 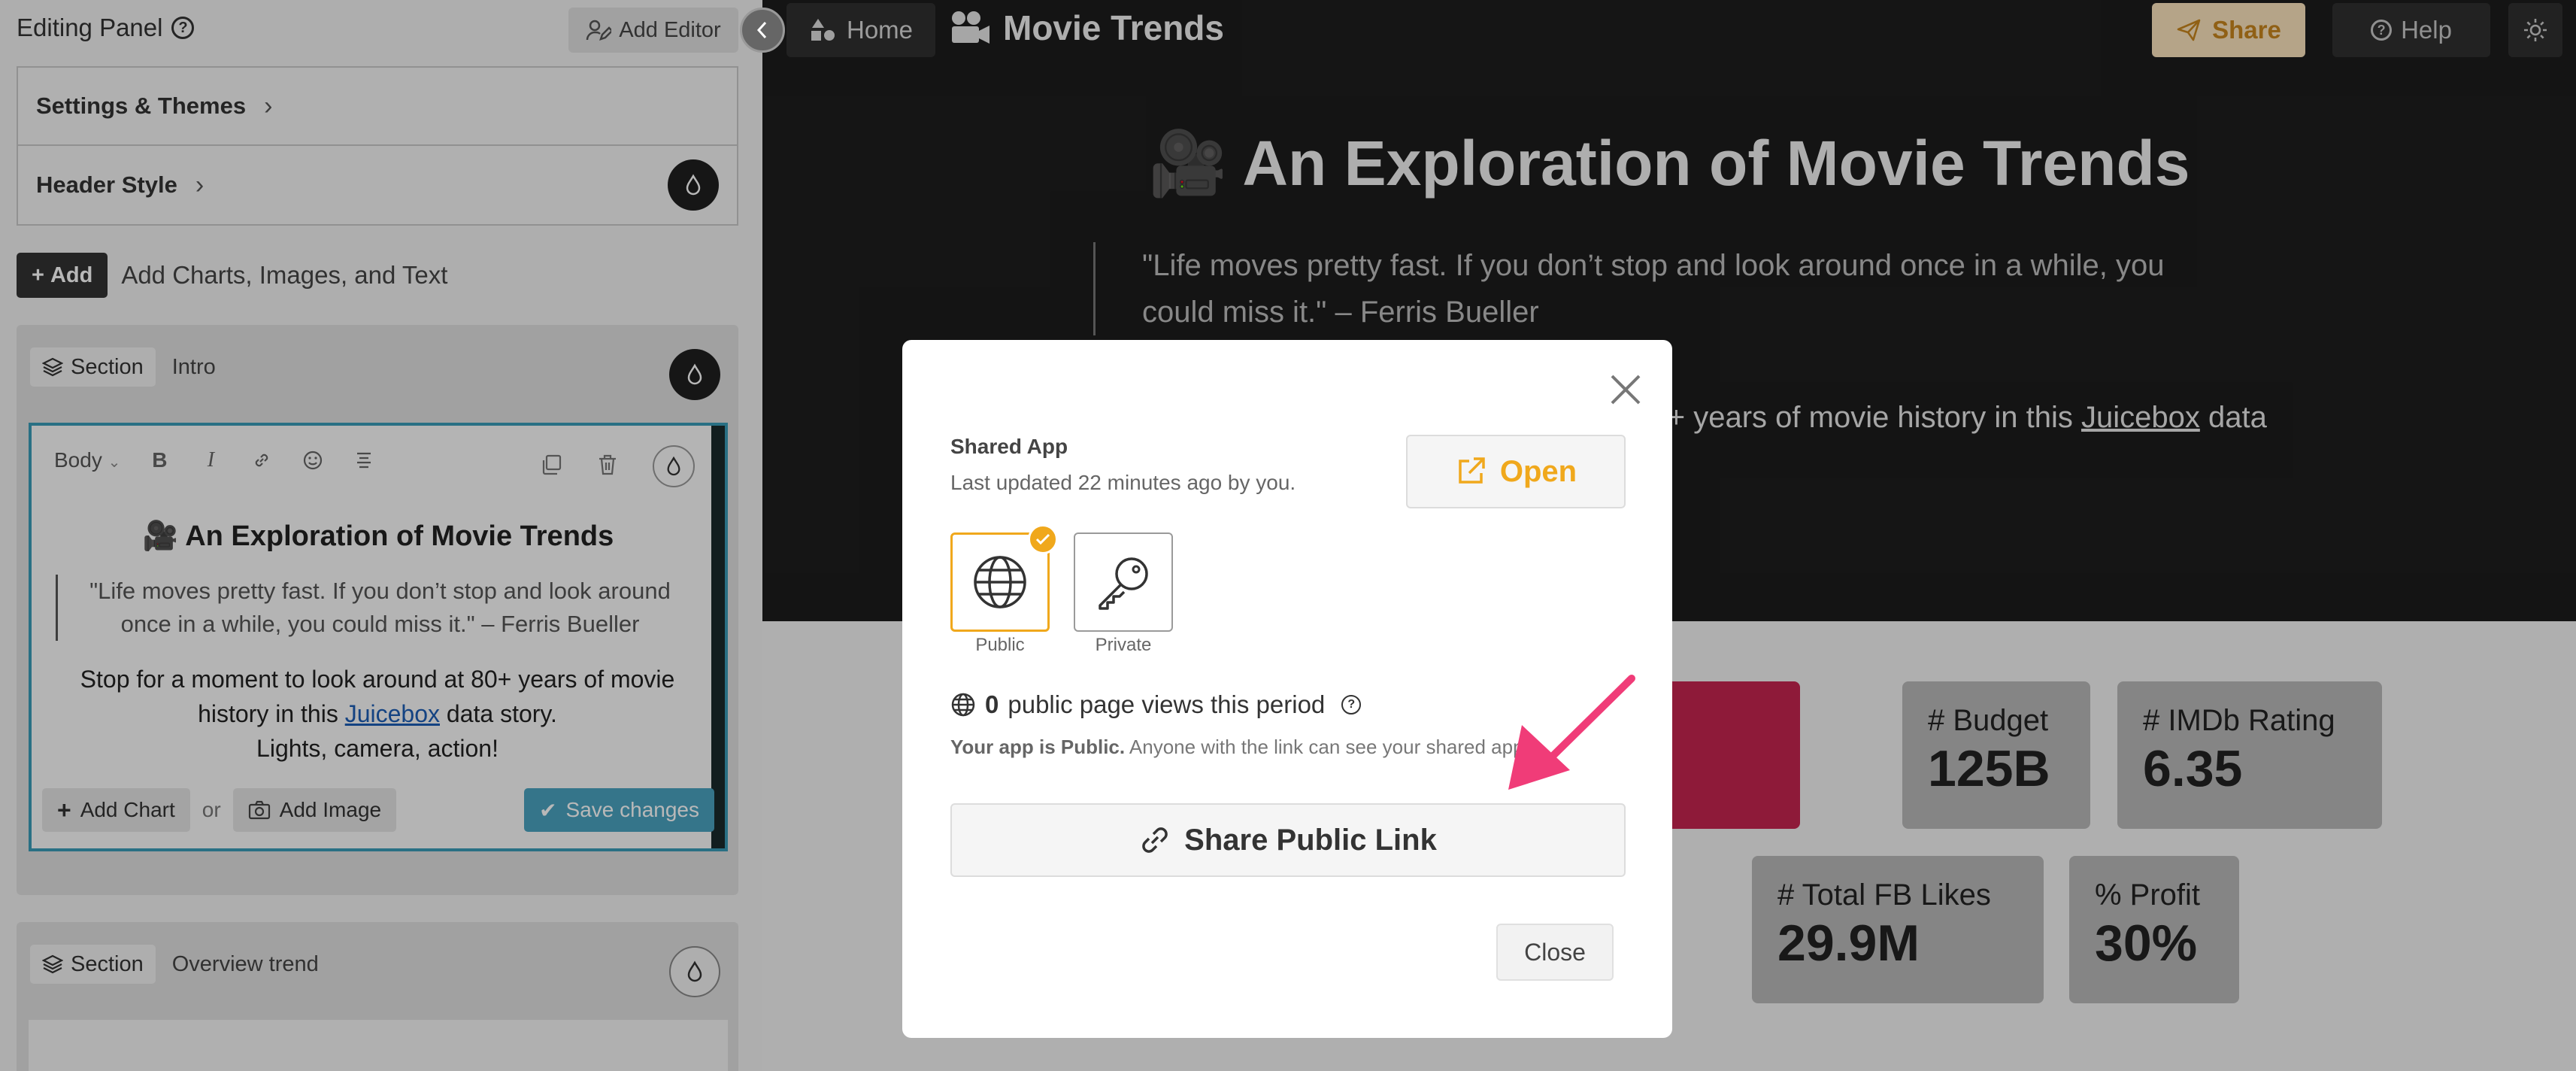 What do you see at coordinates (1155, 840) in the screenshot?
I see `link-icon` at bounding box center [1155, 840].